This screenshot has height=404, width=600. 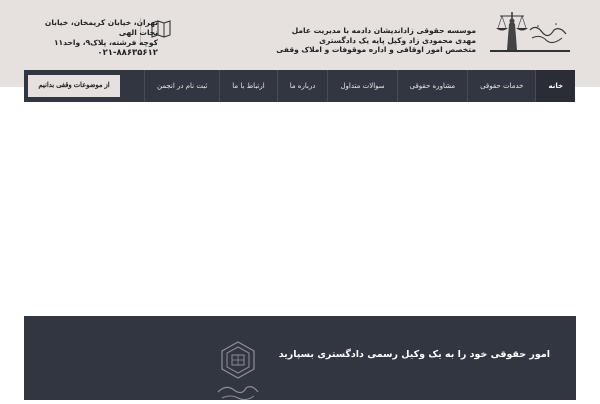 I want to click on address-line-1: تهران، خیابان کریمخان، خیابان نجات الهی, so click(x=101, y=27).